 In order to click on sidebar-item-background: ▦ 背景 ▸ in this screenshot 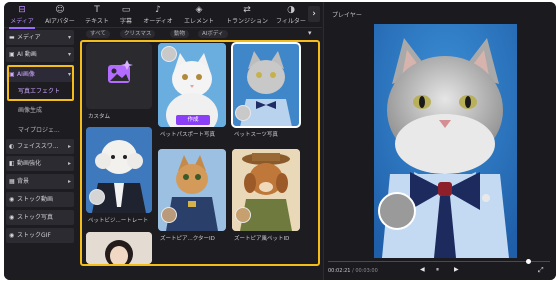, I will do `click(40, 181)`.